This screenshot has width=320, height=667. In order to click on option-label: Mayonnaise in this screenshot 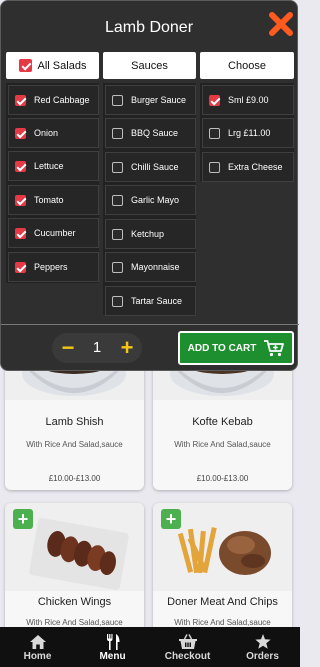, I will do `click(155, 267)`.